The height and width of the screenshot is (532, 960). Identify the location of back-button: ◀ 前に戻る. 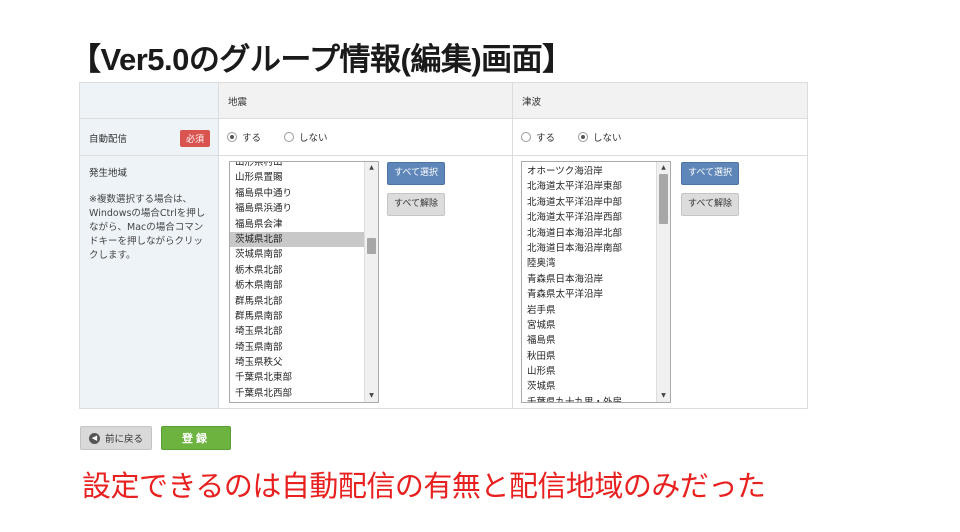
(116, 438).